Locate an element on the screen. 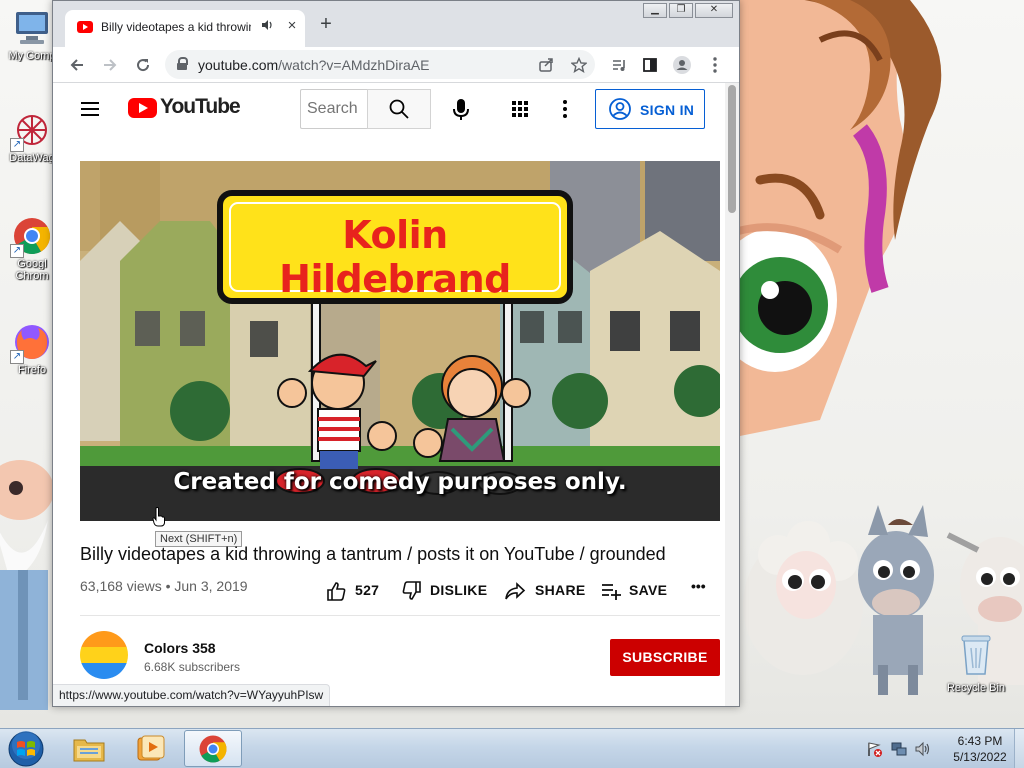  recycle-bin-icon is located at coordinates (976, 655).